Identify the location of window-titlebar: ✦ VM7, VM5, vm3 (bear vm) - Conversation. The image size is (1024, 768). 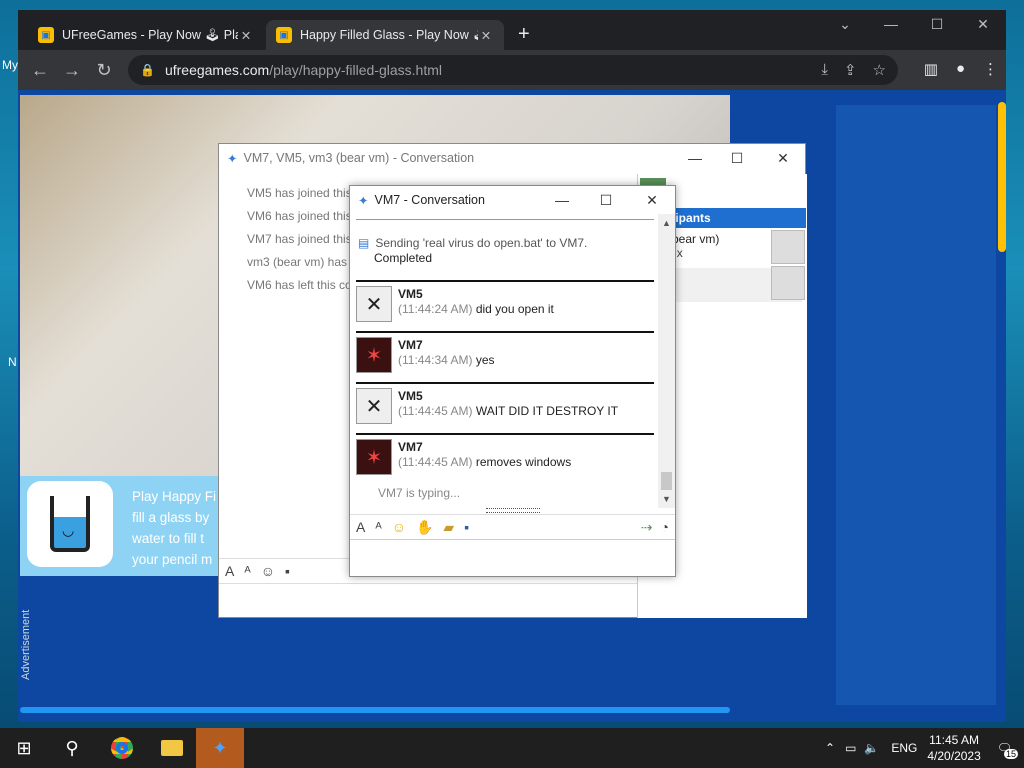
(512, 158).